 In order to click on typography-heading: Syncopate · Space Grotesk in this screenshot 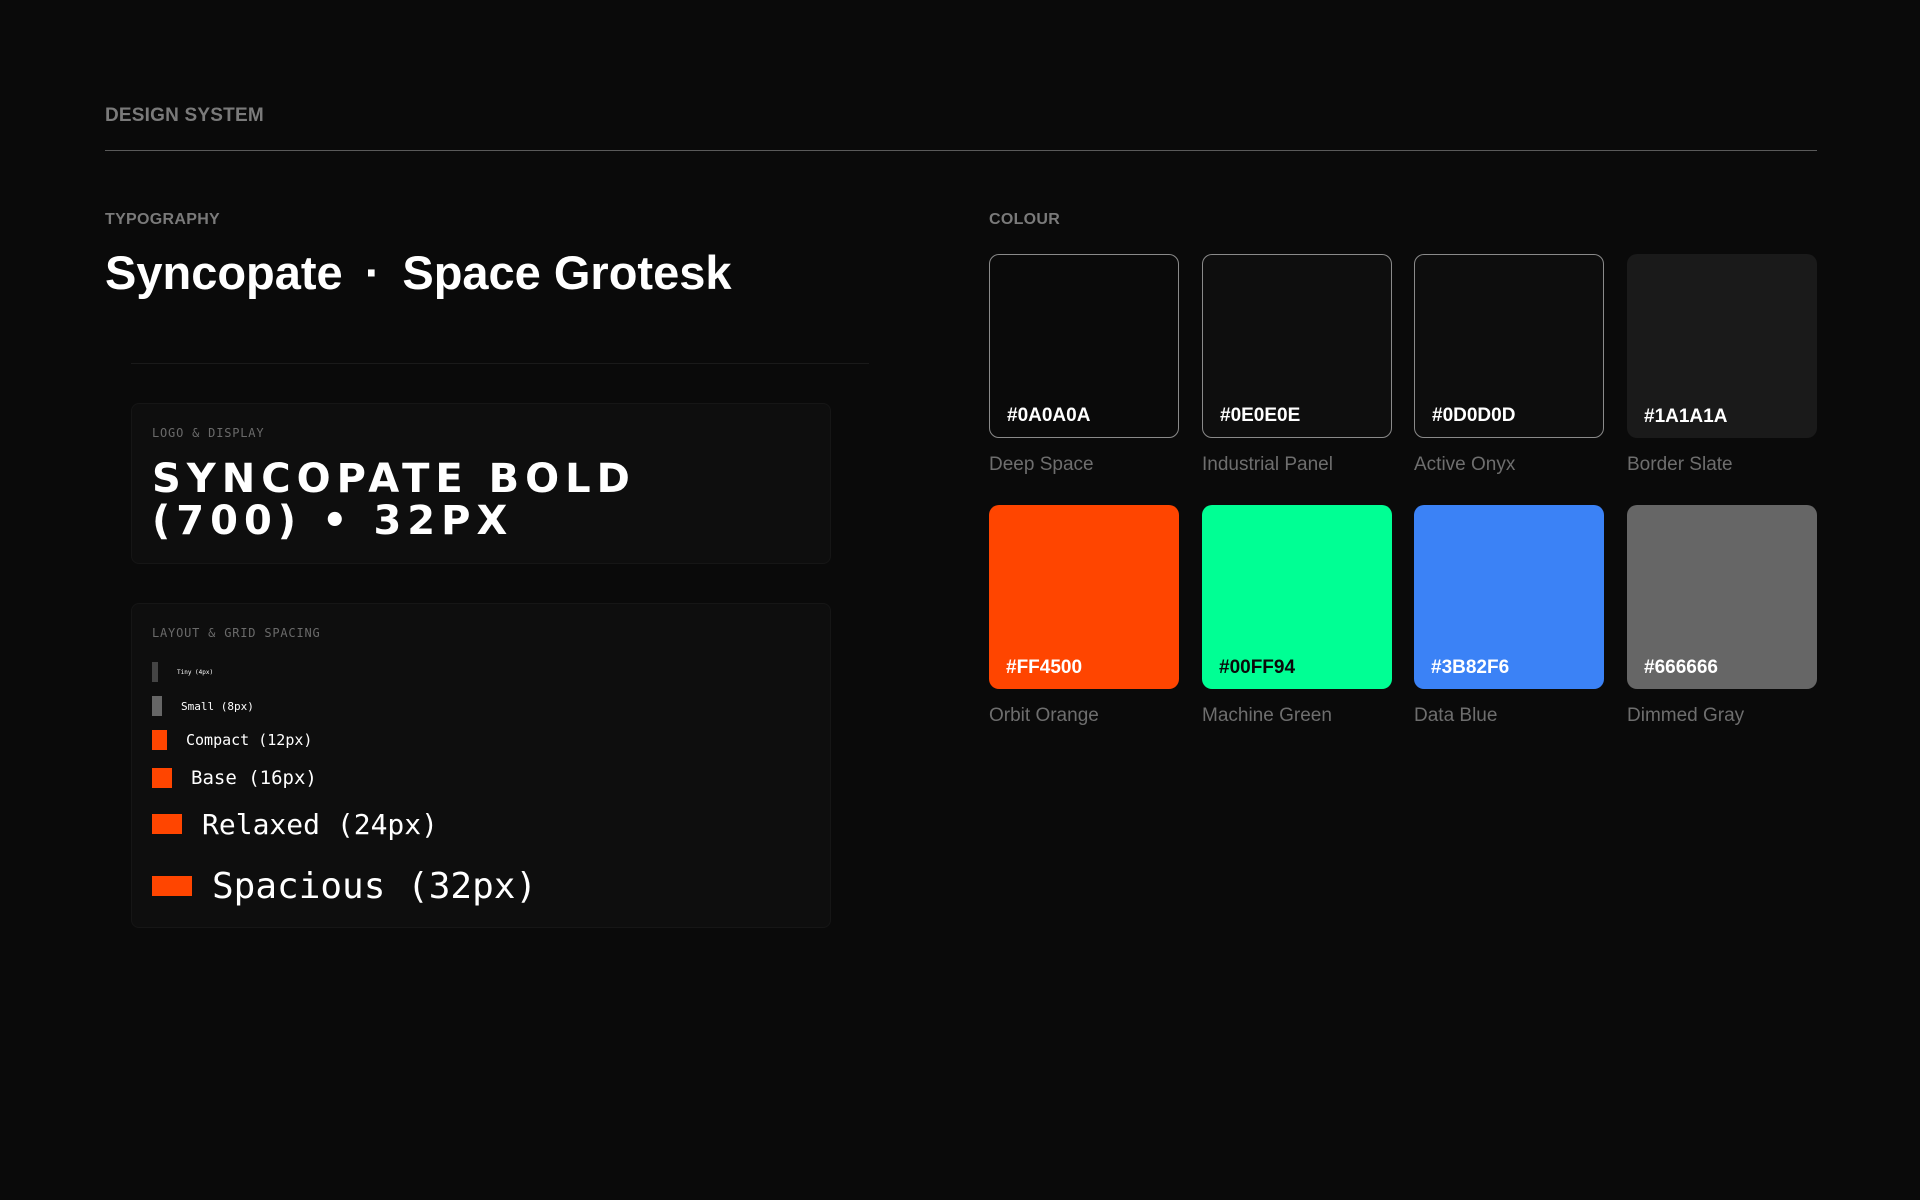, I will do `click(418, 272)`.